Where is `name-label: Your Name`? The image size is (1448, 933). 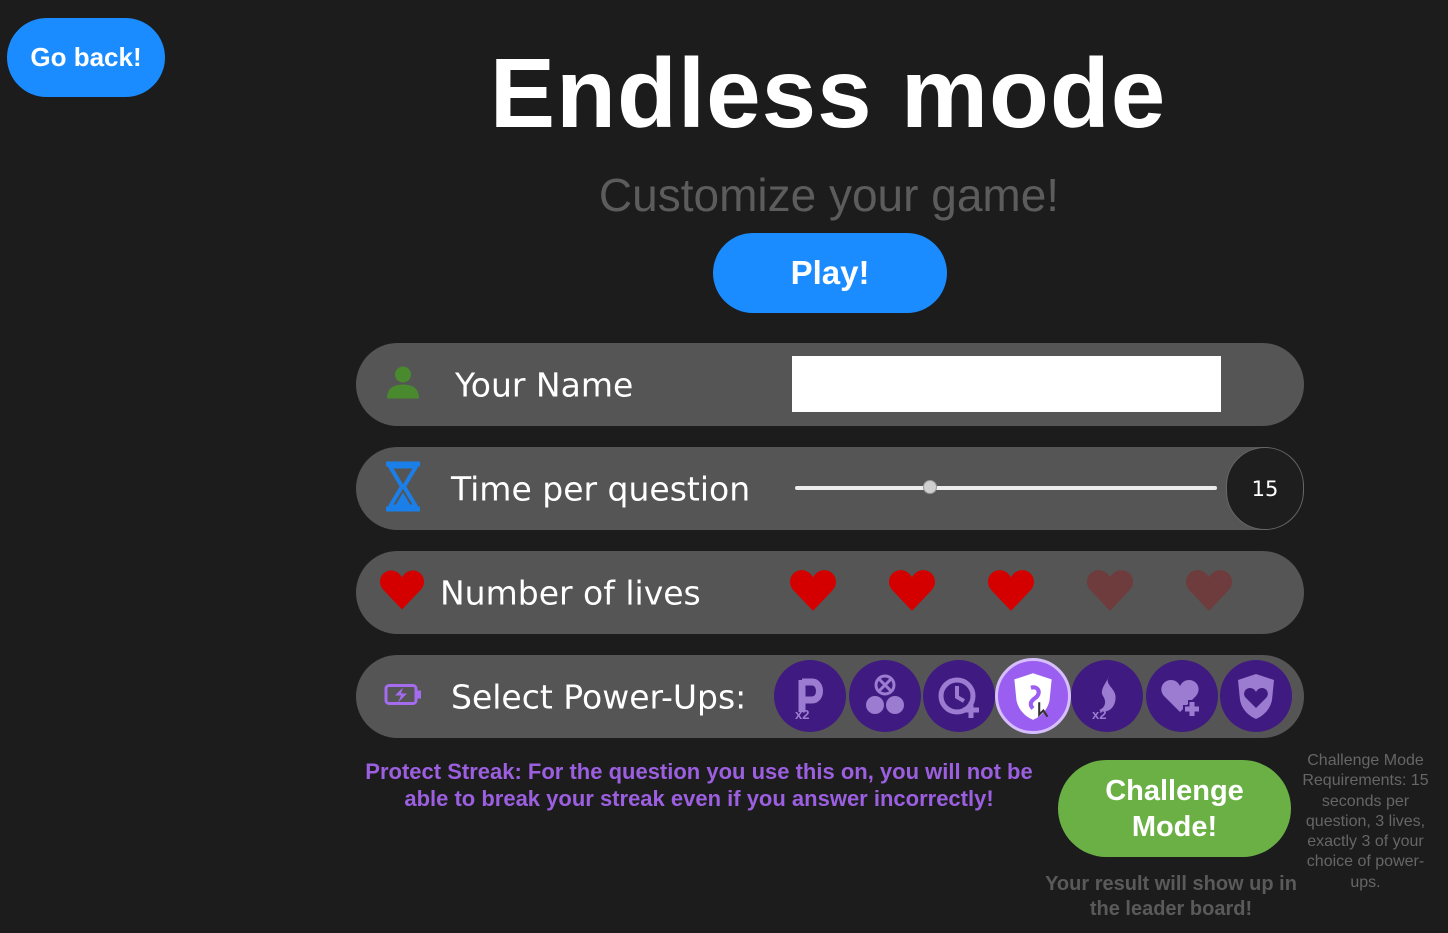 name-label: Your Name is located at coordinates (544, 384).